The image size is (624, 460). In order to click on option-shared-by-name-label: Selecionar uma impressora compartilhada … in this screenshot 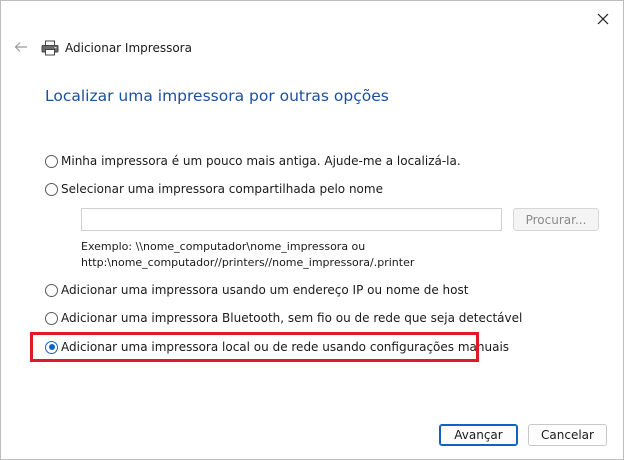, I will do `click(222, 189)`.